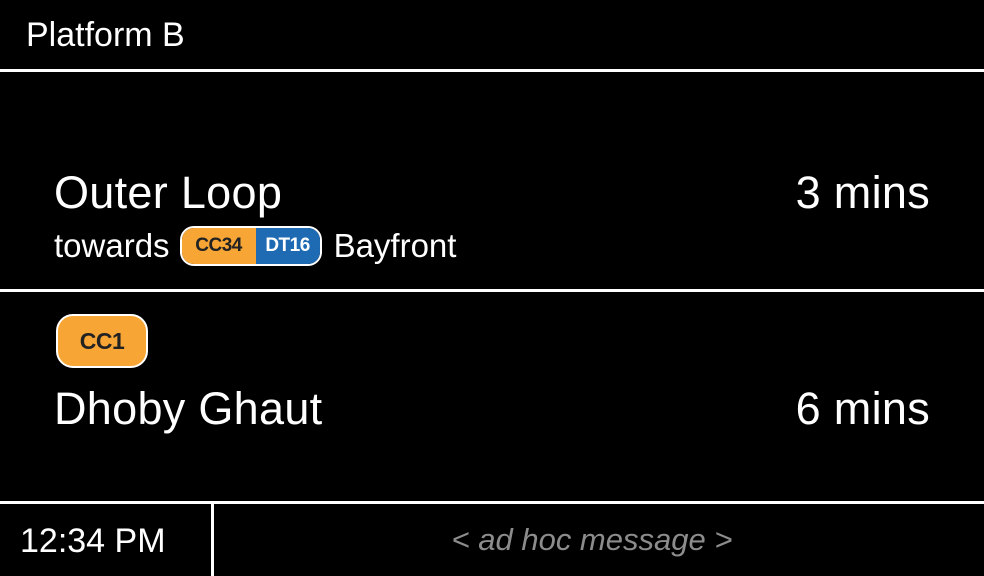 This screenshot has width=984, height=576. I want to click on downtown-line-code: DT16, so click(287, 246).